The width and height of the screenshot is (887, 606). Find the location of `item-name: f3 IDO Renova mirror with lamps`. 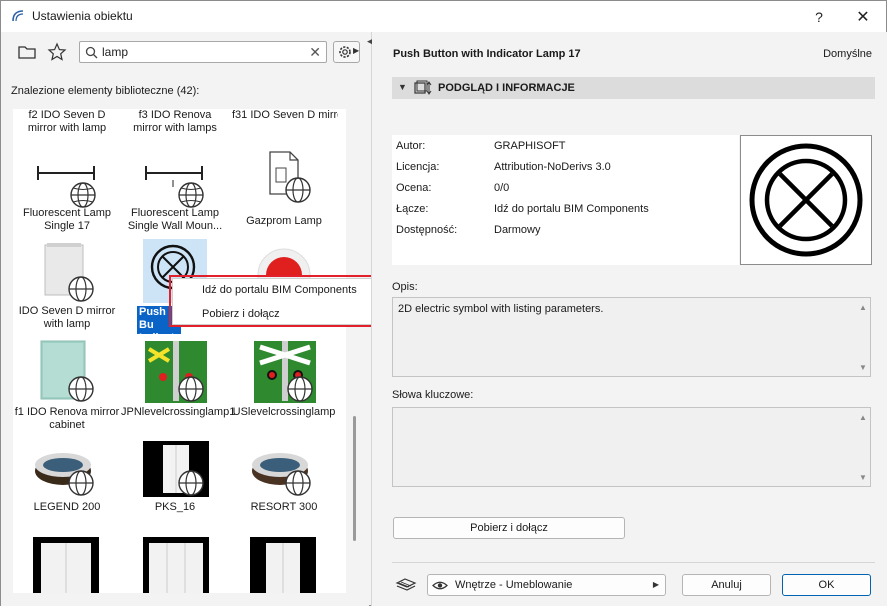

item-name: f3 IDO Renova mirror with lamps is located at coordinates (175, 121).